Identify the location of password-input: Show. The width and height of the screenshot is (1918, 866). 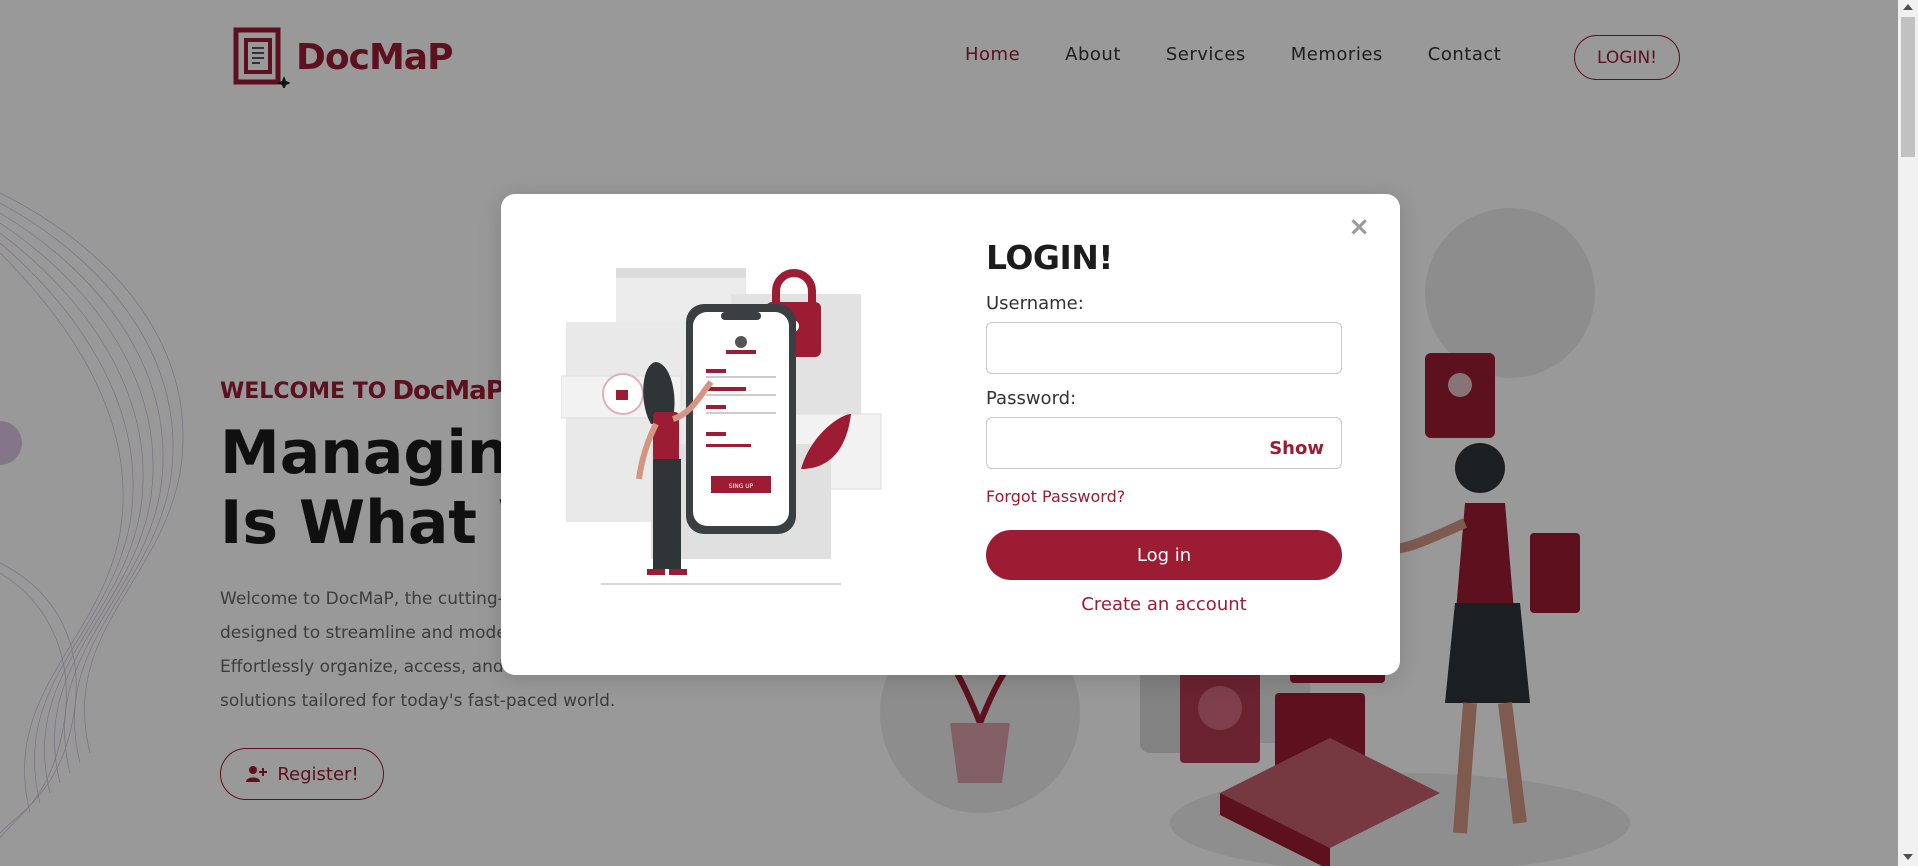
(1164, 443).